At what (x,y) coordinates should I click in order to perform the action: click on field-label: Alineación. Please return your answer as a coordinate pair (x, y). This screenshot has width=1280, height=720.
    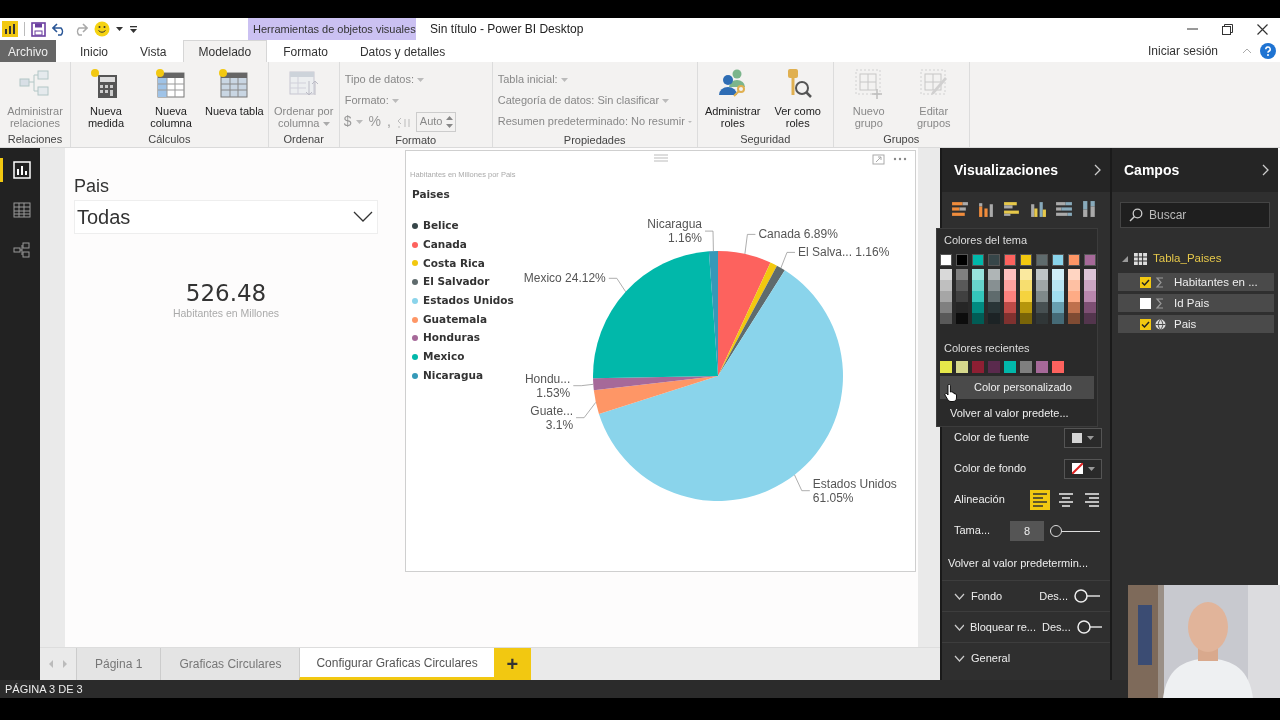
    Looking at the image, I should click on (979, 500).